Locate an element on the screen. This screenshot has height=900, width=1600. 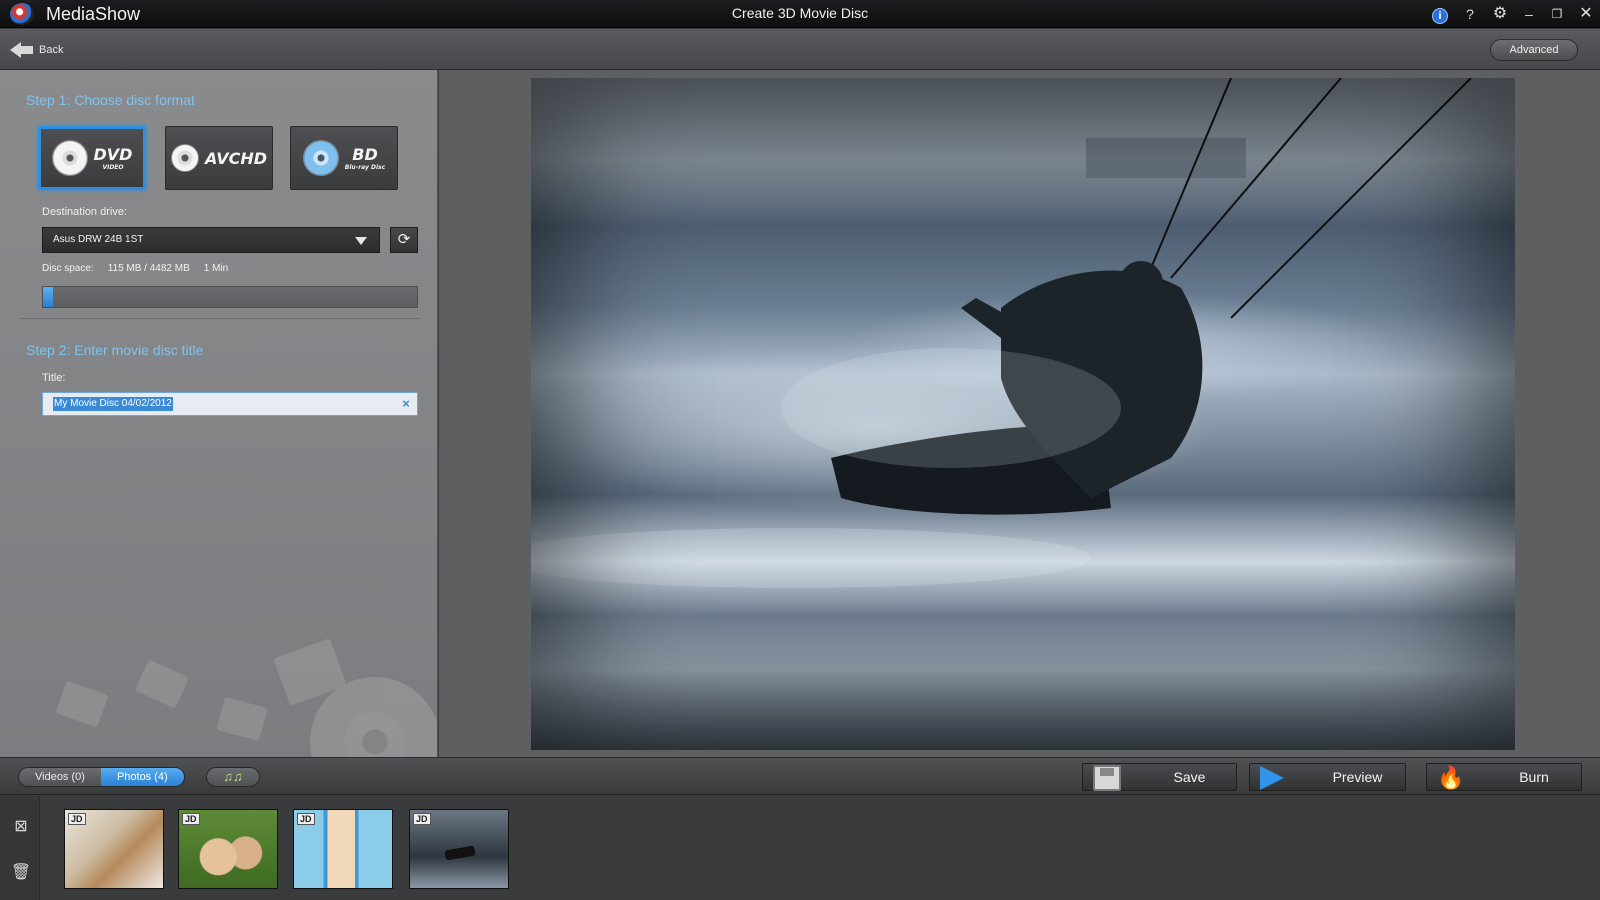
window-title: Create 3D Movie Disc is located at coordinates (800, 13).